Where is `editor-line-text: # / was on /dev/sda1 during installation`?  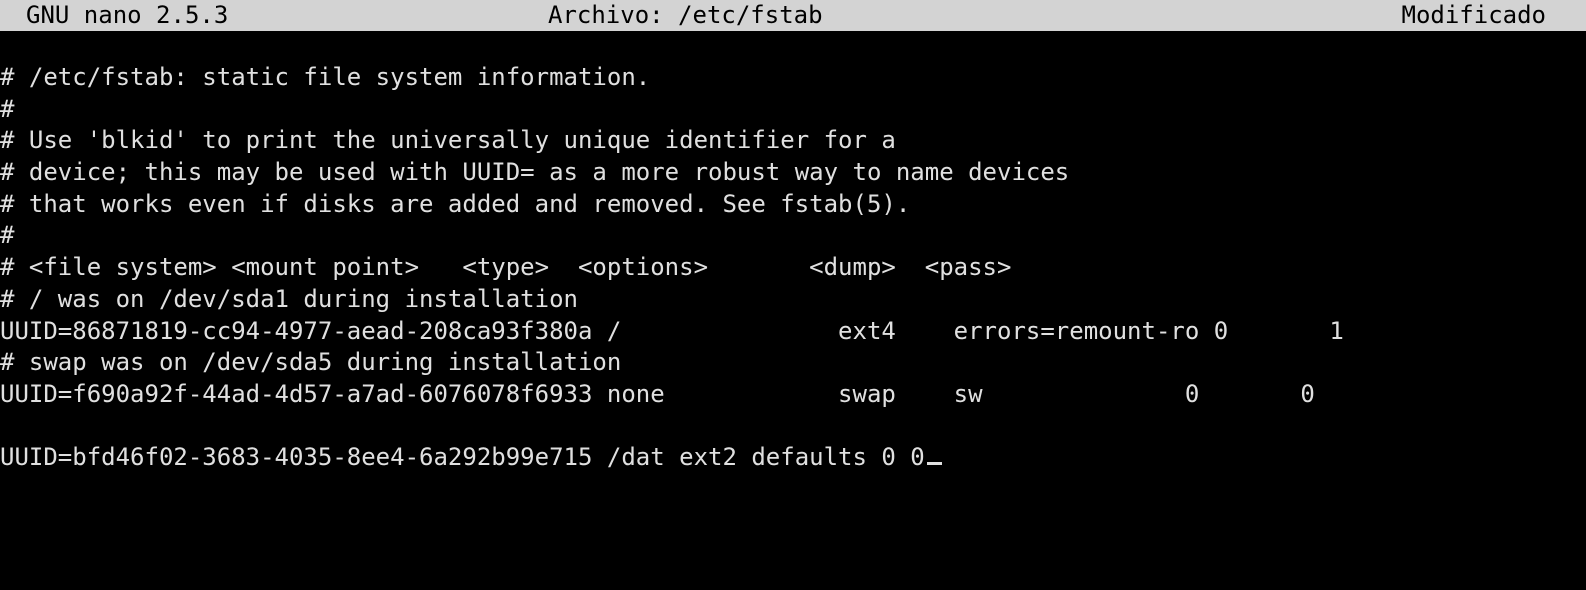
editor-line-text: # / was on /dev/sda1 during installation is located at coordinates (289, 298).